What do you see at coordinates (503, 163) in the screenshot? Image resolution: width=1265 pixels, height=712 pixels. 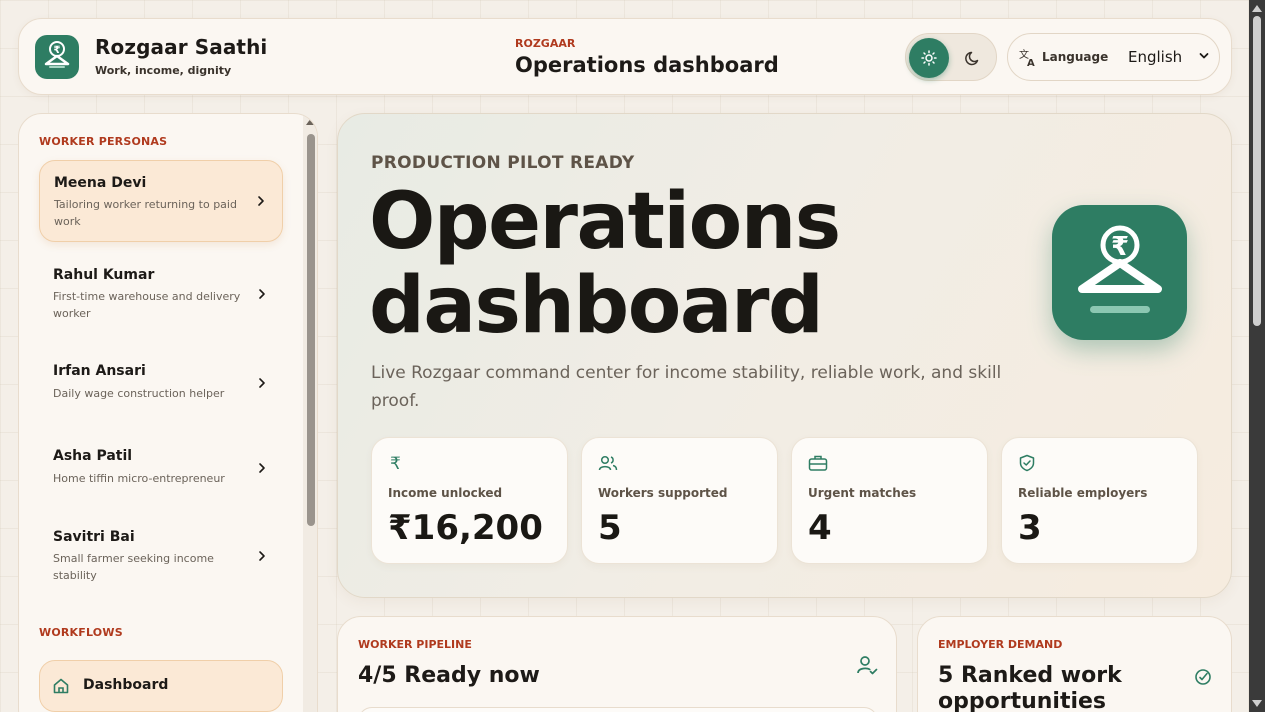 I see `hero-eyebrow: PRODUCTION PILOT READY` at bounding box center [503, 163].